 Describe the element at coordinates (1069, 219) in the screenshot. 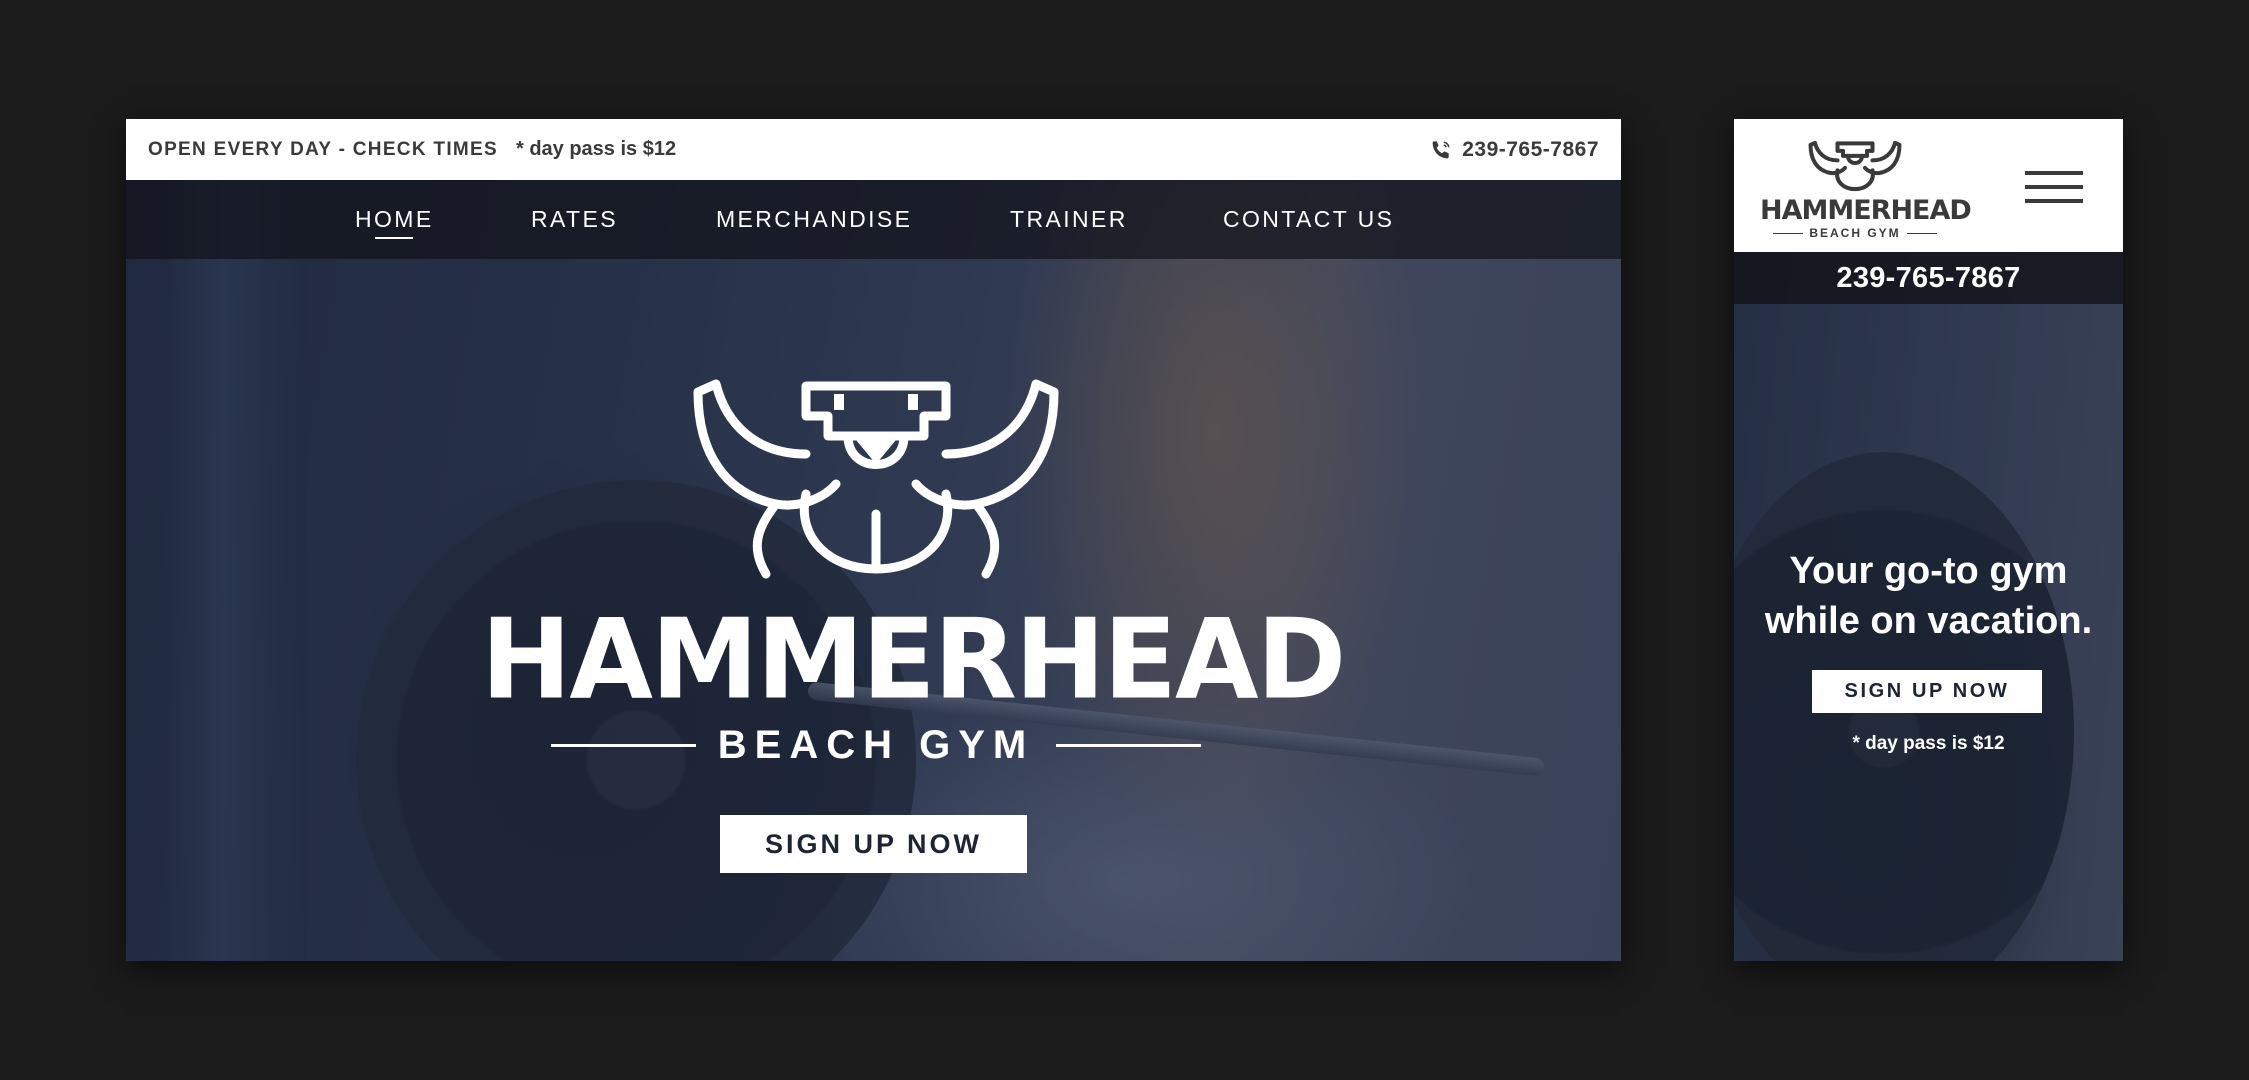

I see `nav-item-trainer: TRAINER` at that location.